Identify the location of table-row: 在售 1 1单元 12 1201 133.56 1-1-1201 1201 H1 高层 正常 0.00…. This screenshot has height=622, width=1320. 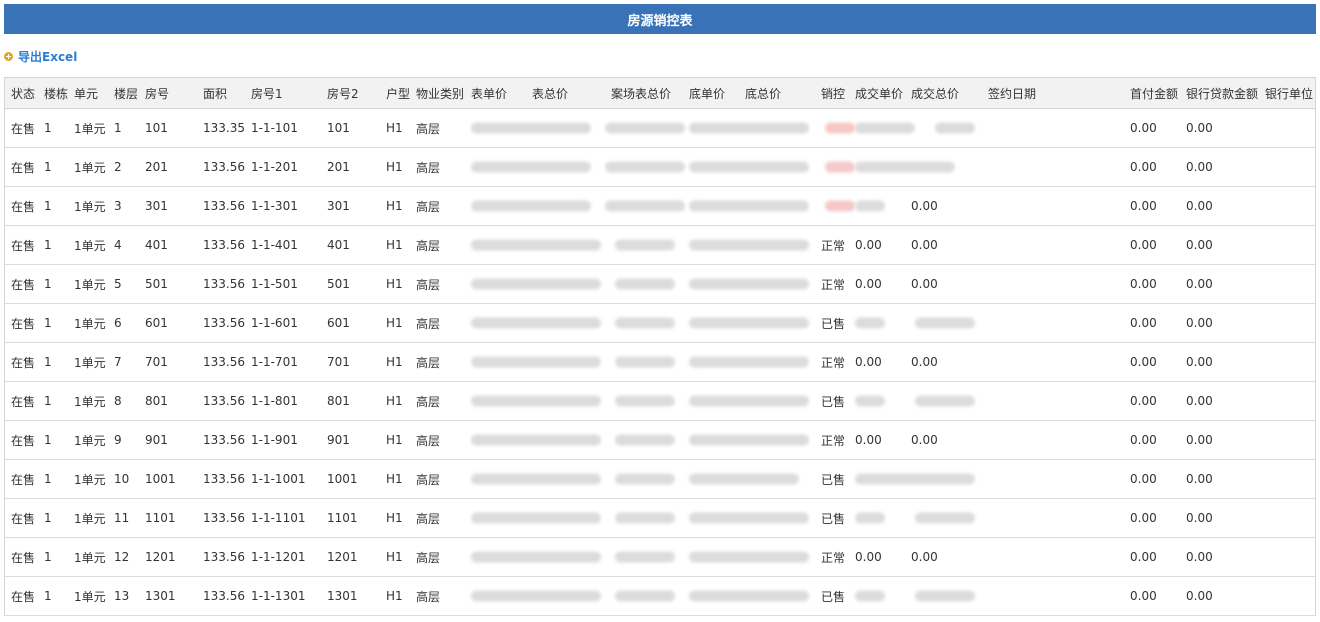
(660, 557).